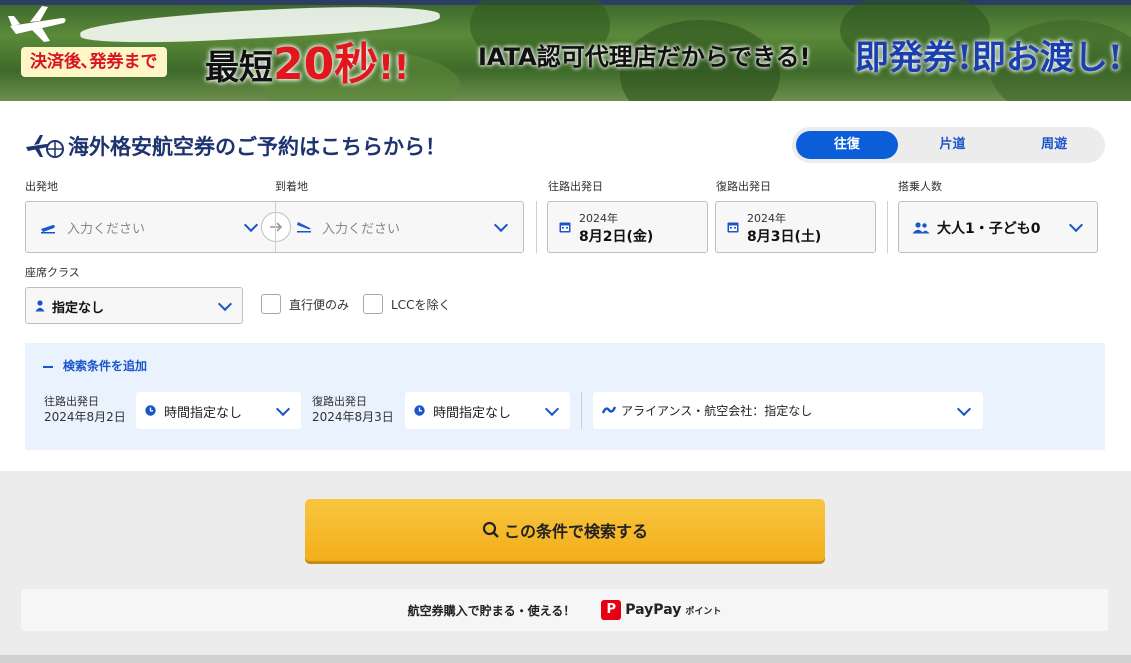 Image resolution: width=1131 pixels, height=663 pixels. Describe the element at coordinates (203, 413) in the screenshot. I see `outbound-time-value: 時間指定なし` at that location.